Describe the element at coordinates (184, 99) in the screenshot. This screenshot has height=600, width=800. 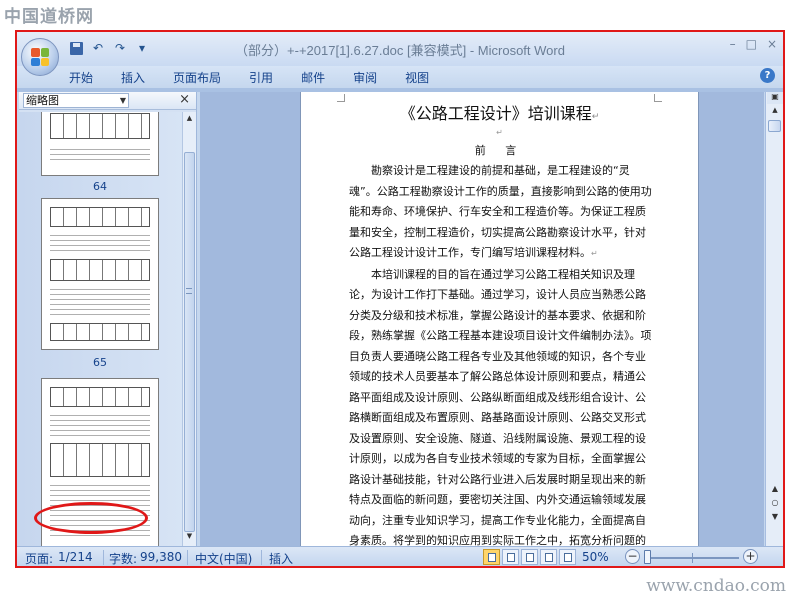
I see `close-pane-button: ×` at that location.